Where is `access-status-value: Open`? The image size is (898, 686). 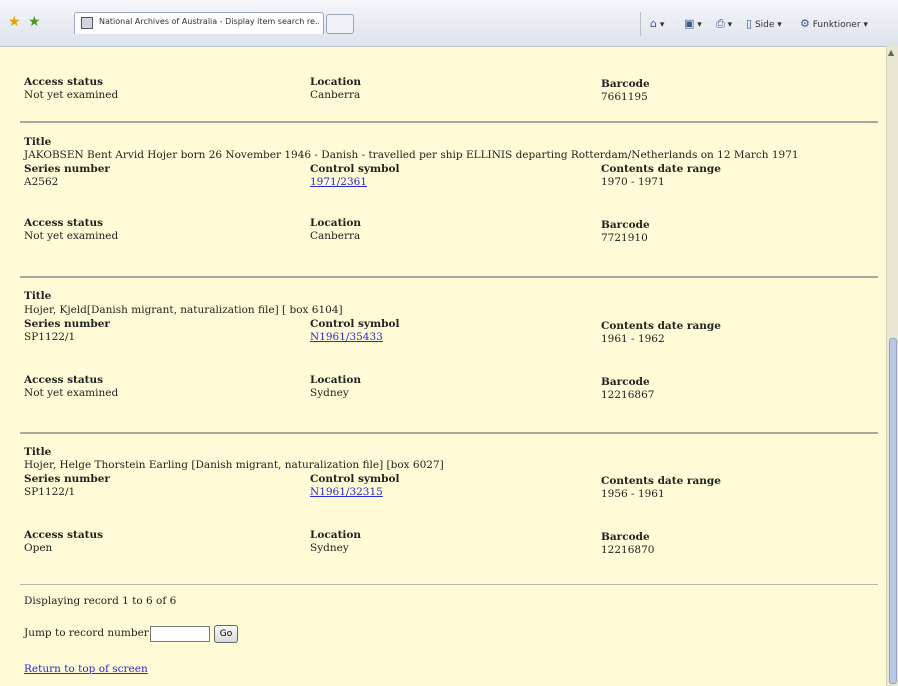 access-status-value: Open is located at coordinates (38, 548).